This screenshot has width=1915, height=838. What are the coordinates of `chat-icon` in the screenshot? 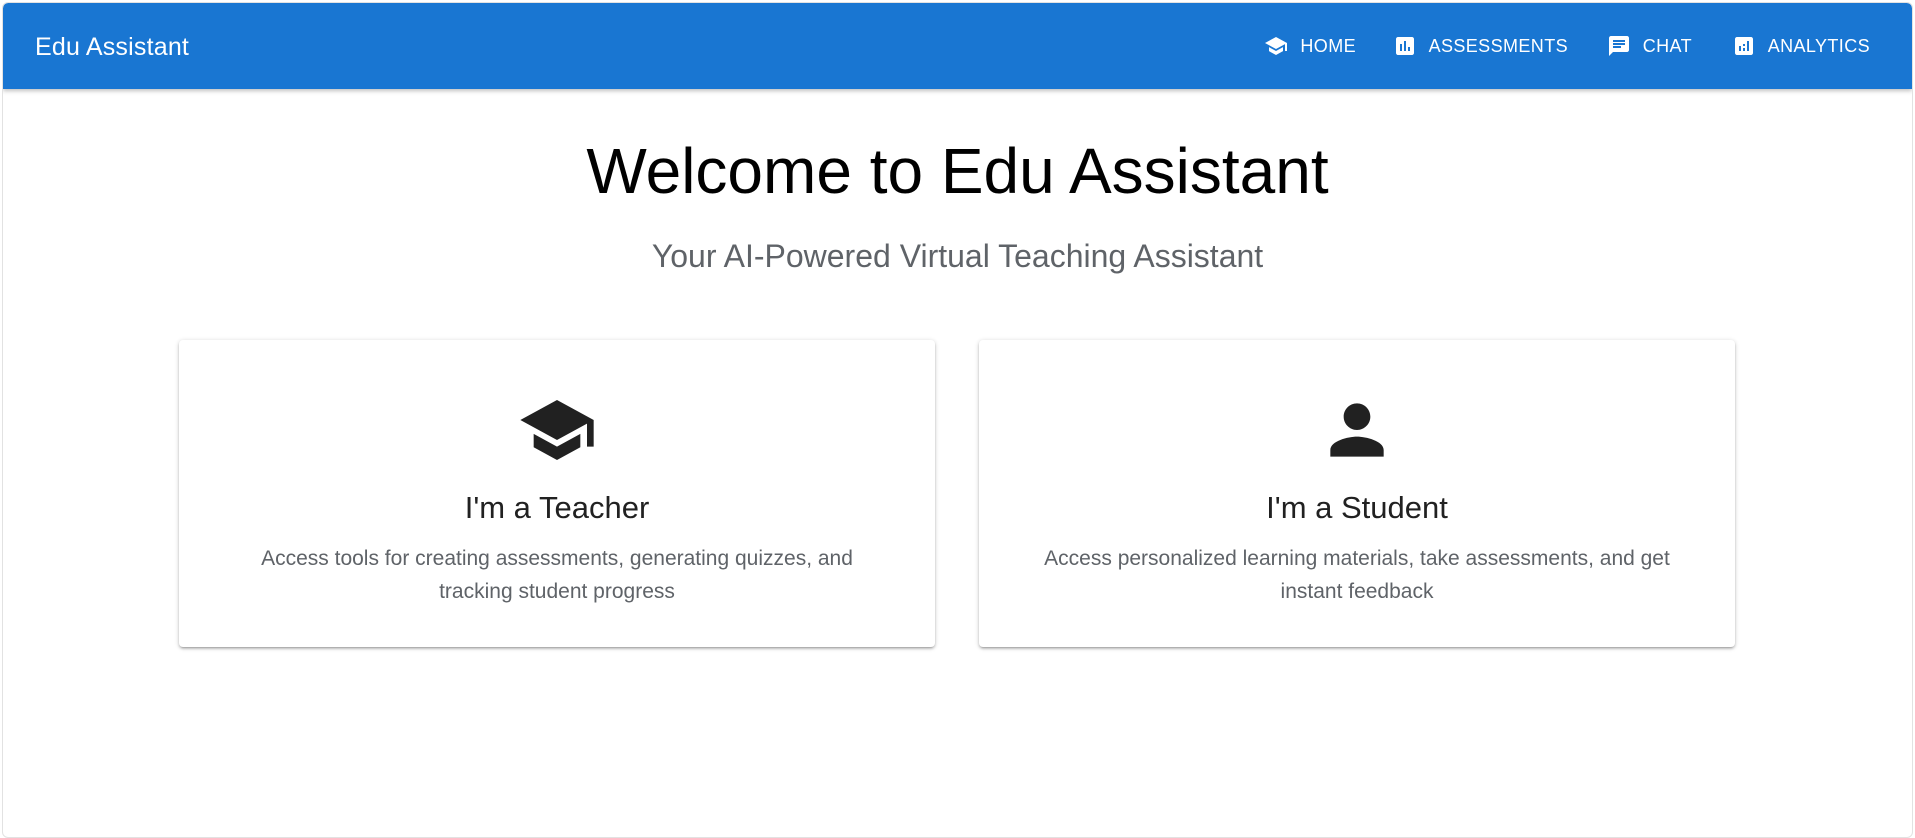 It's located at (1619, 46).